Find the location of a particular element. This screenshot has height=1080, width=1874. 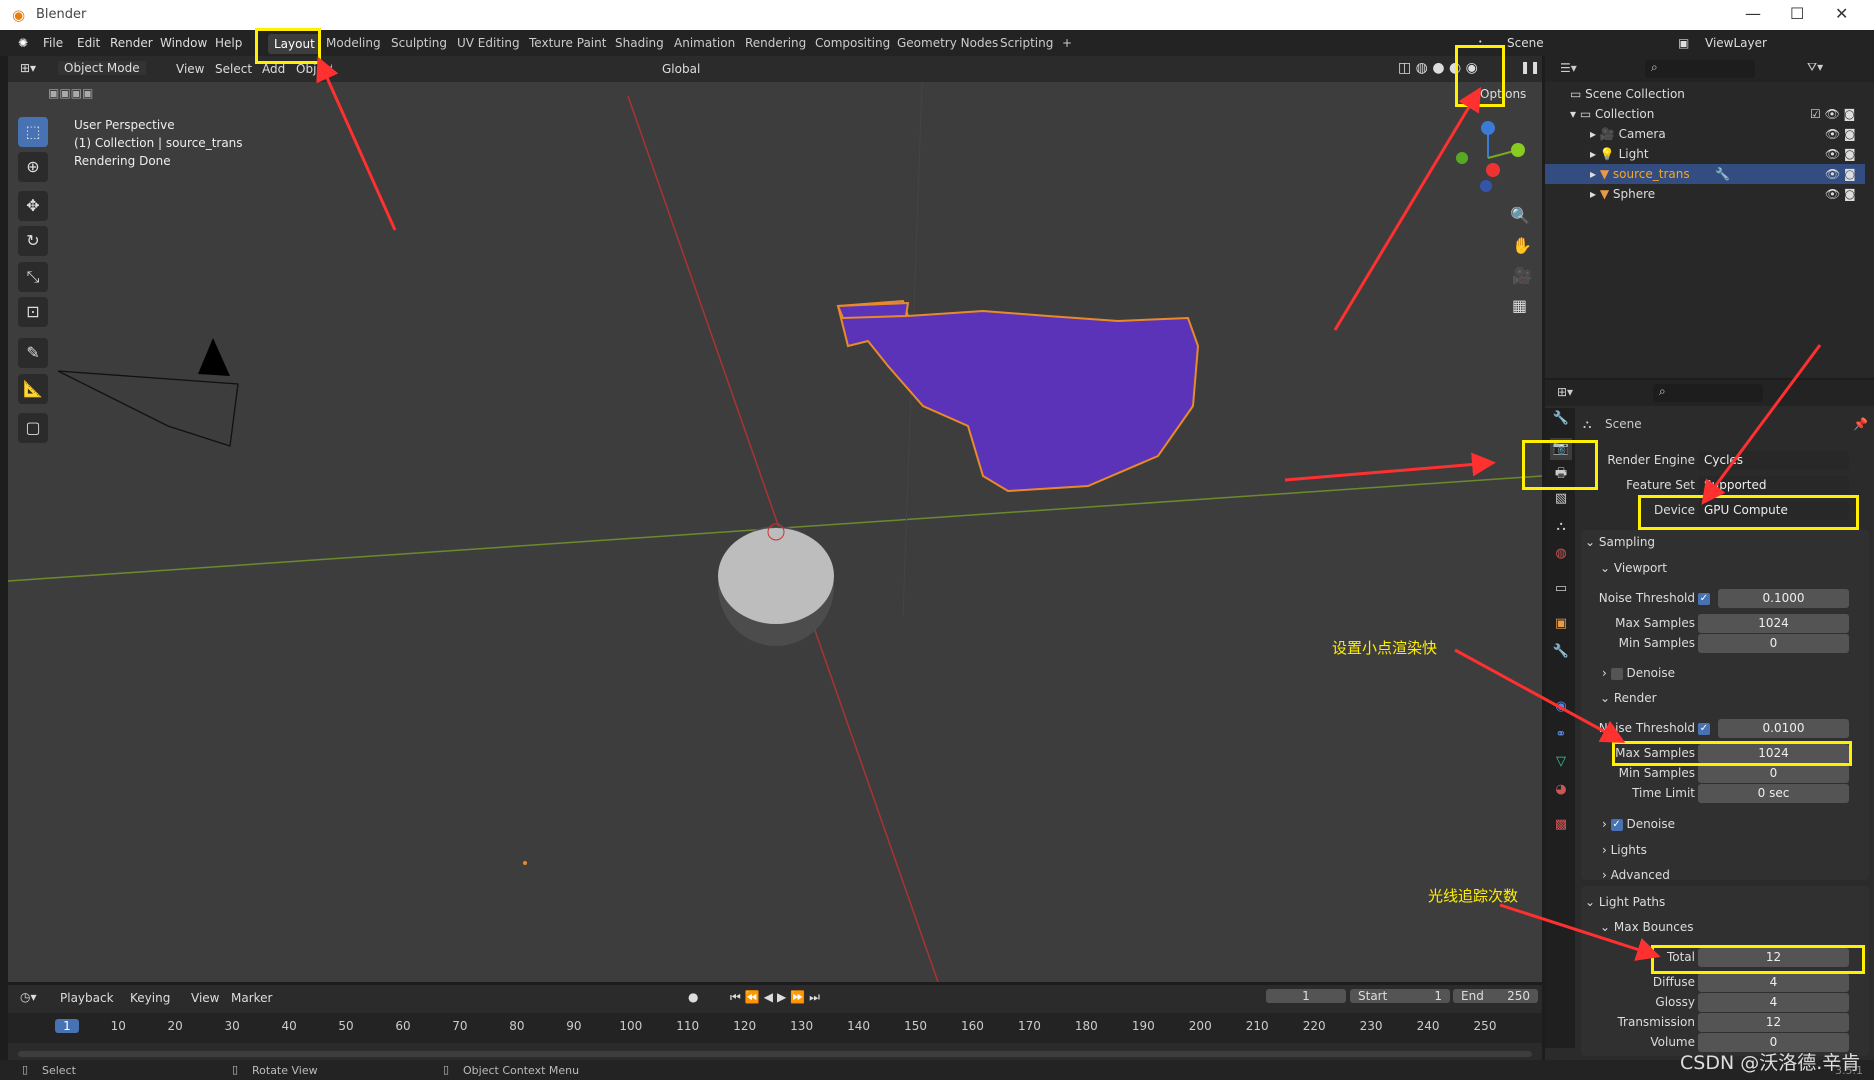

feature-set-dropdown: Supported is located at coordinates (1773, 485).